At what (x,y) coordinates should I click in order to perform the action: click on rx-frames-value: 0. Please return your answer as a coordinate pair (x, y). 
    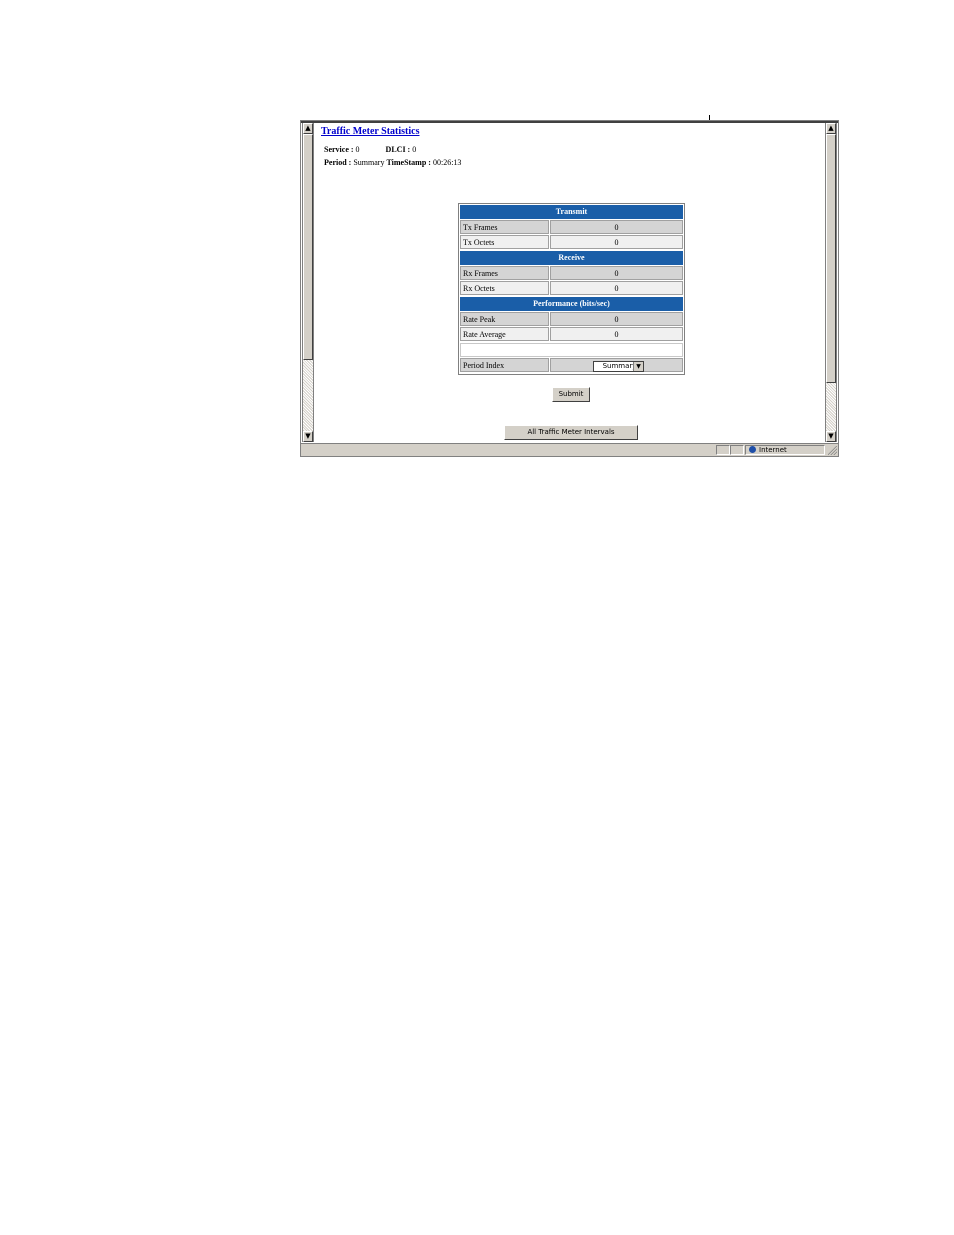
    Looking at the image, I should click on (616, 273).